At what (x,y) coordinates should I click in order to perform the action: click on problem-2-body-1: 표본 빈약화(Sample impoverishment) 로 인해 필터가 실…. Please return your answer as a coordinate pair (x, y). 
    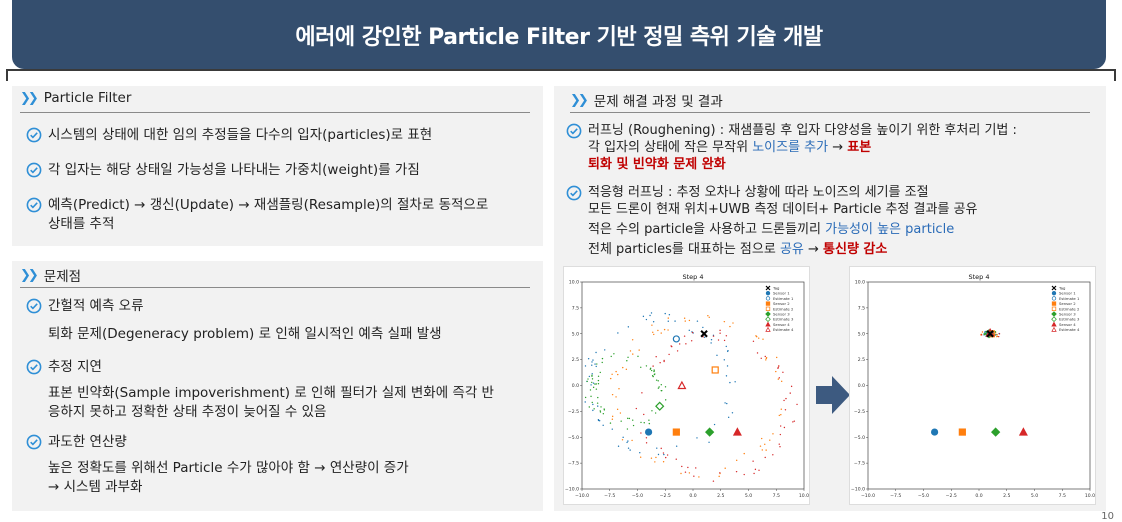
    Looking at the image, I should click on (271, 393).